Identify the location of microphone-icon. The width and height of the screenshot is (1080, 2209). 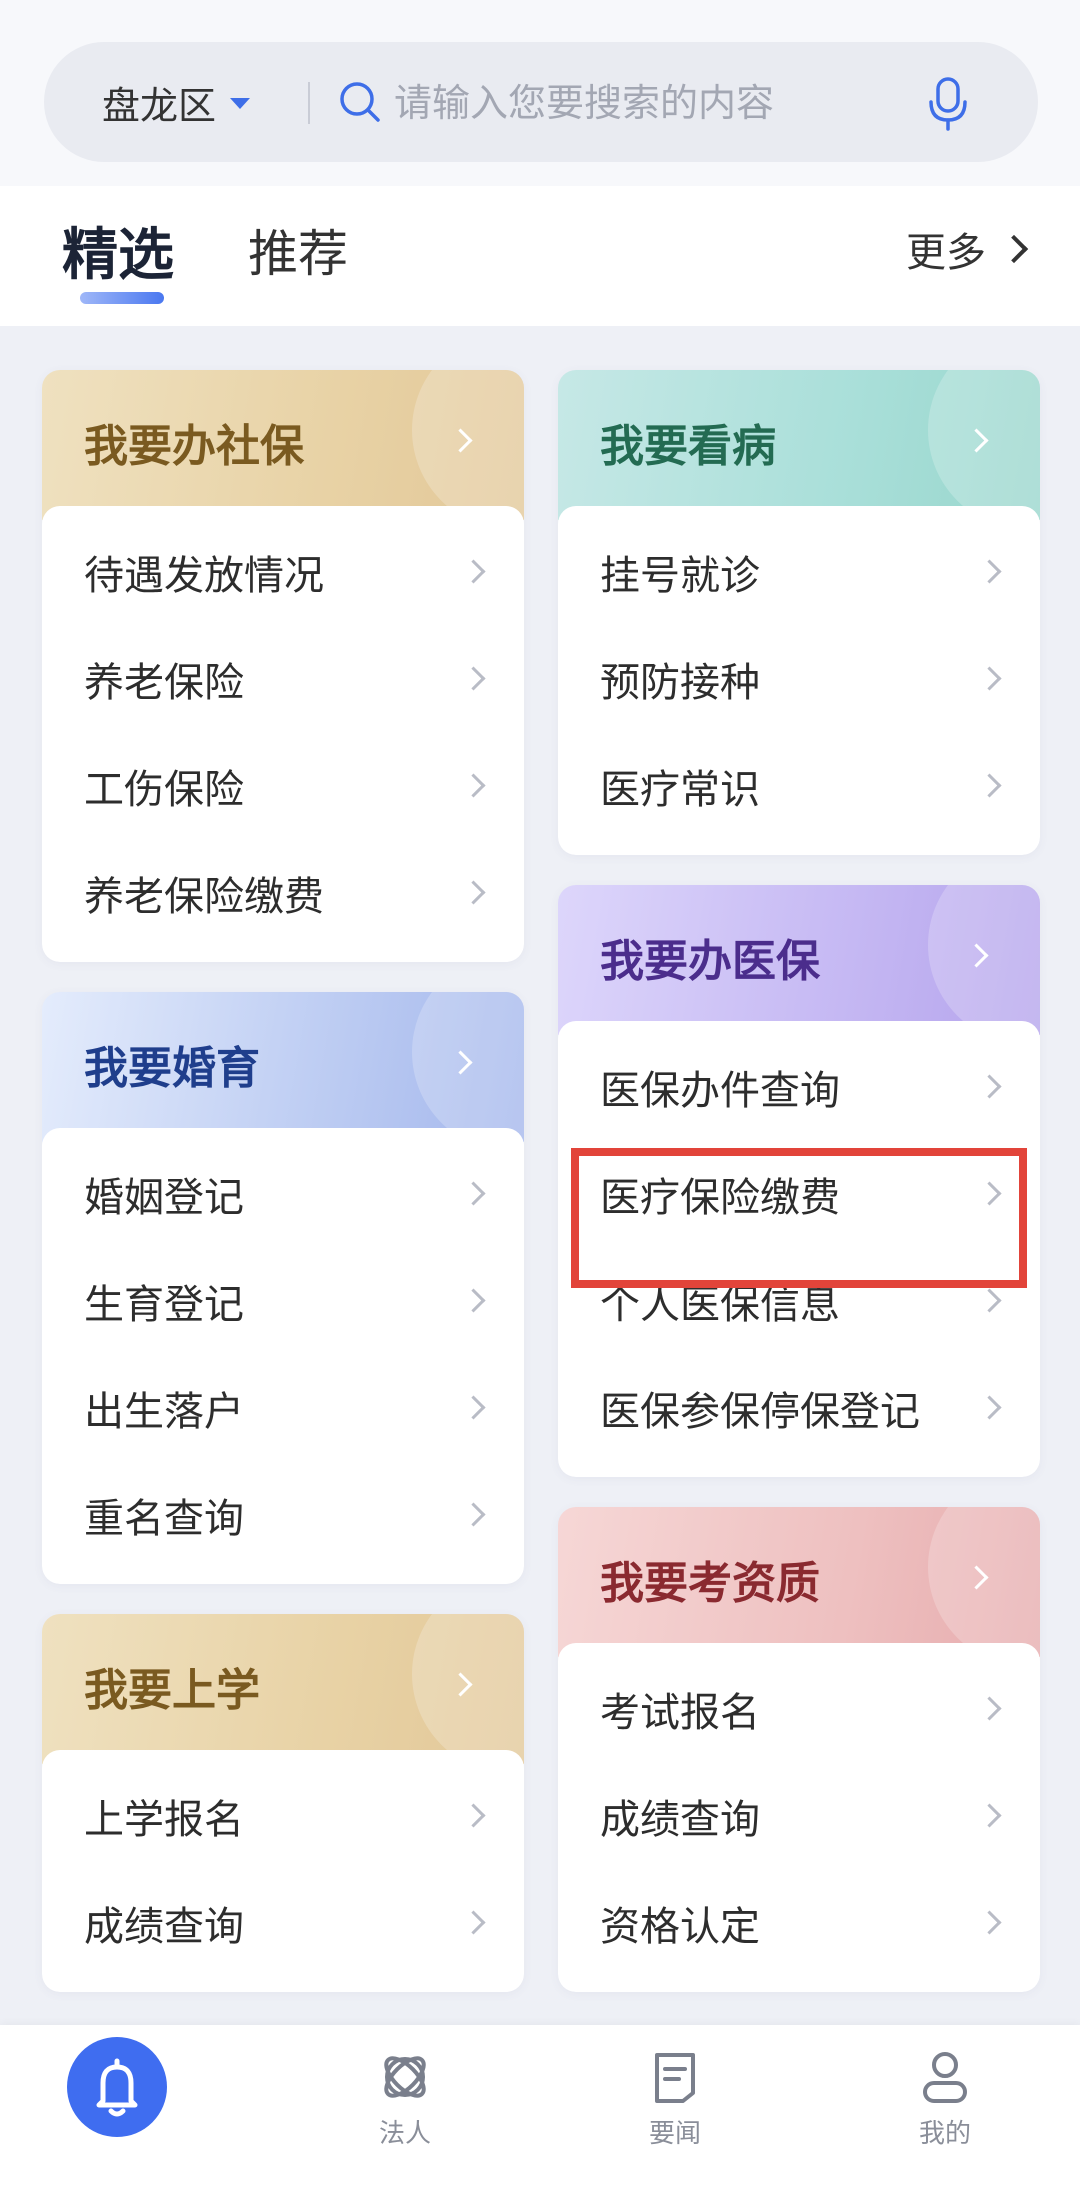
(948, 104).